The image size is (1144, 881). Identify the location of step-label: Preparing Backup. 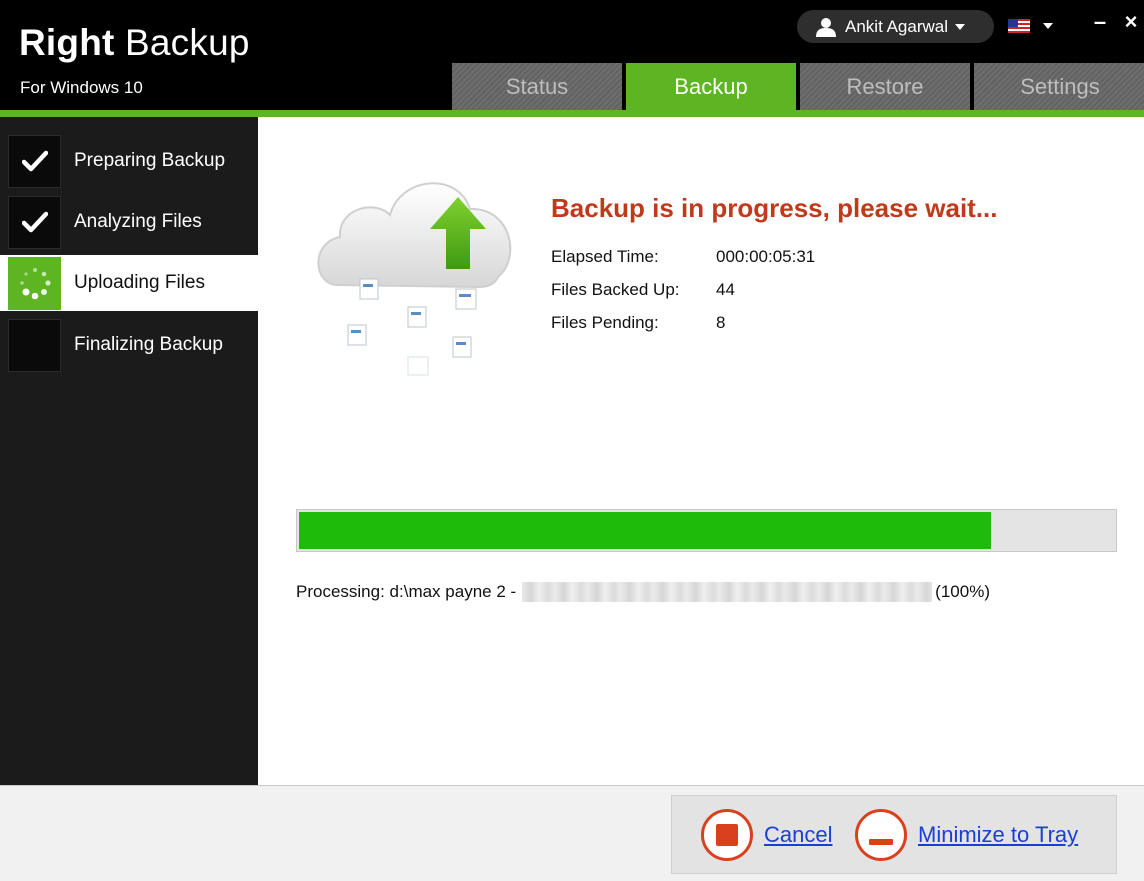
(150, 160).